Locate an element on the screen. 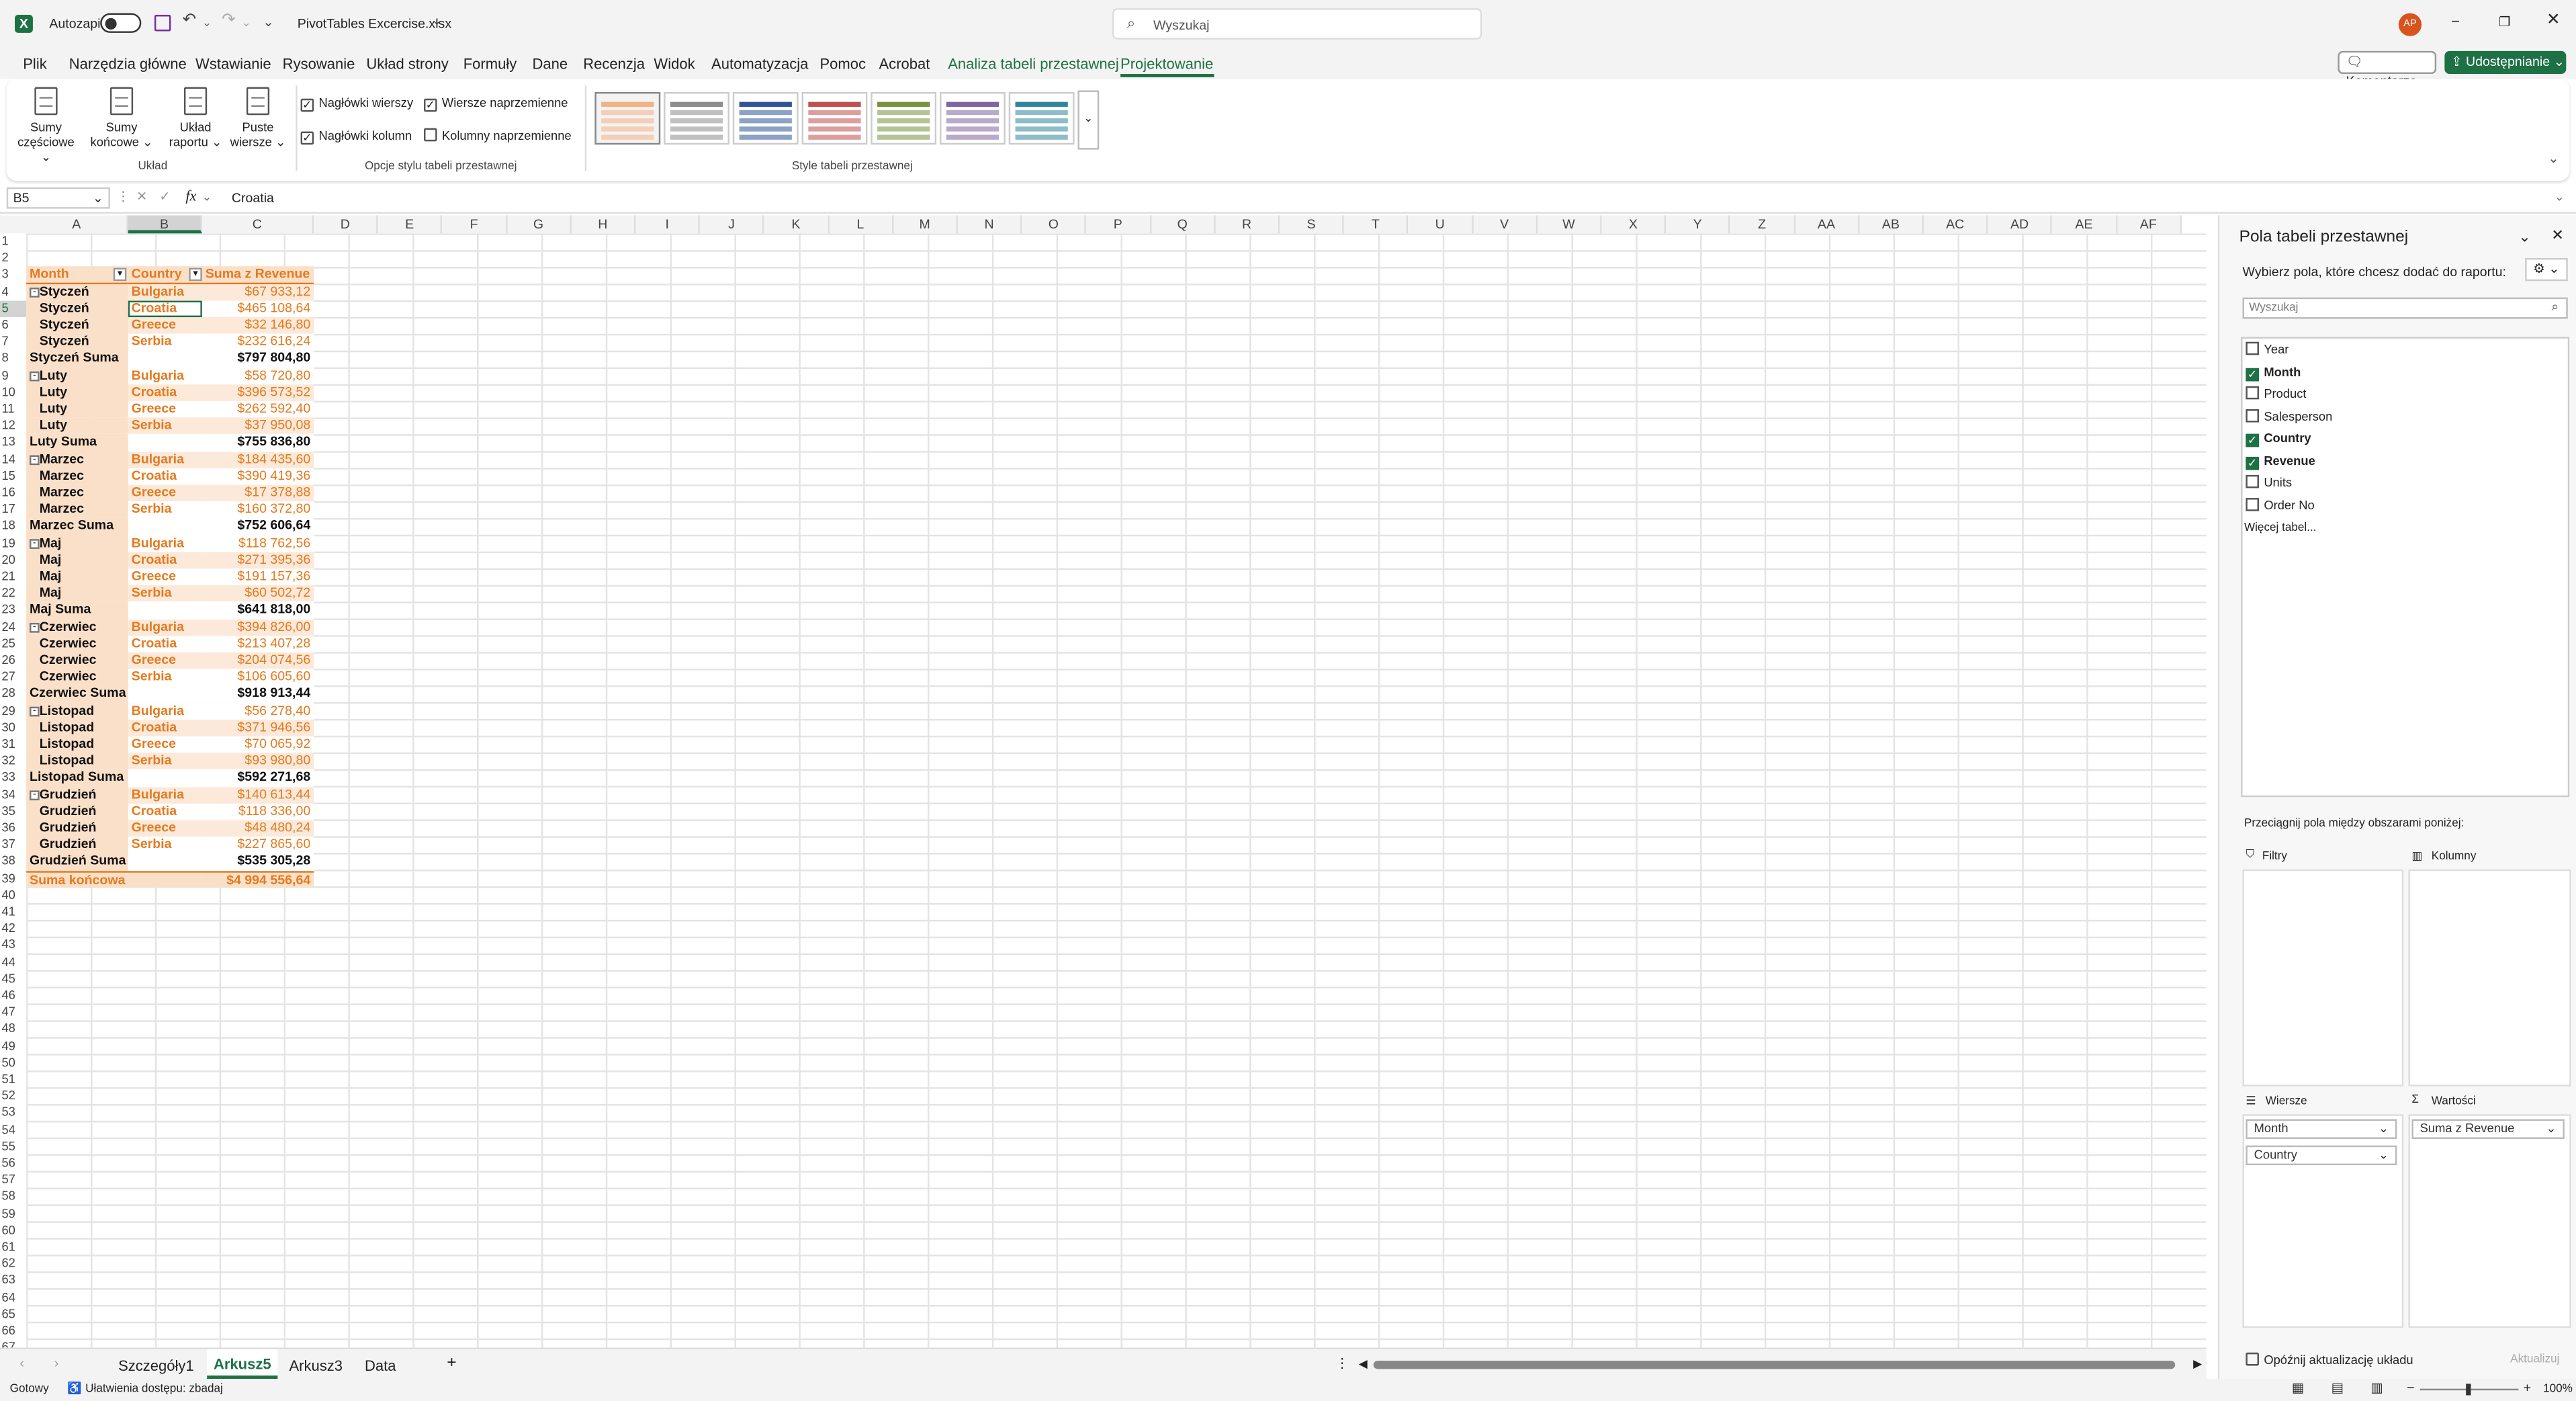 Image resolution: width=2576 pixels, height=1401 pixels. ribbon-collapse-icon: ⌄ is located at coordinates (2553, 158).